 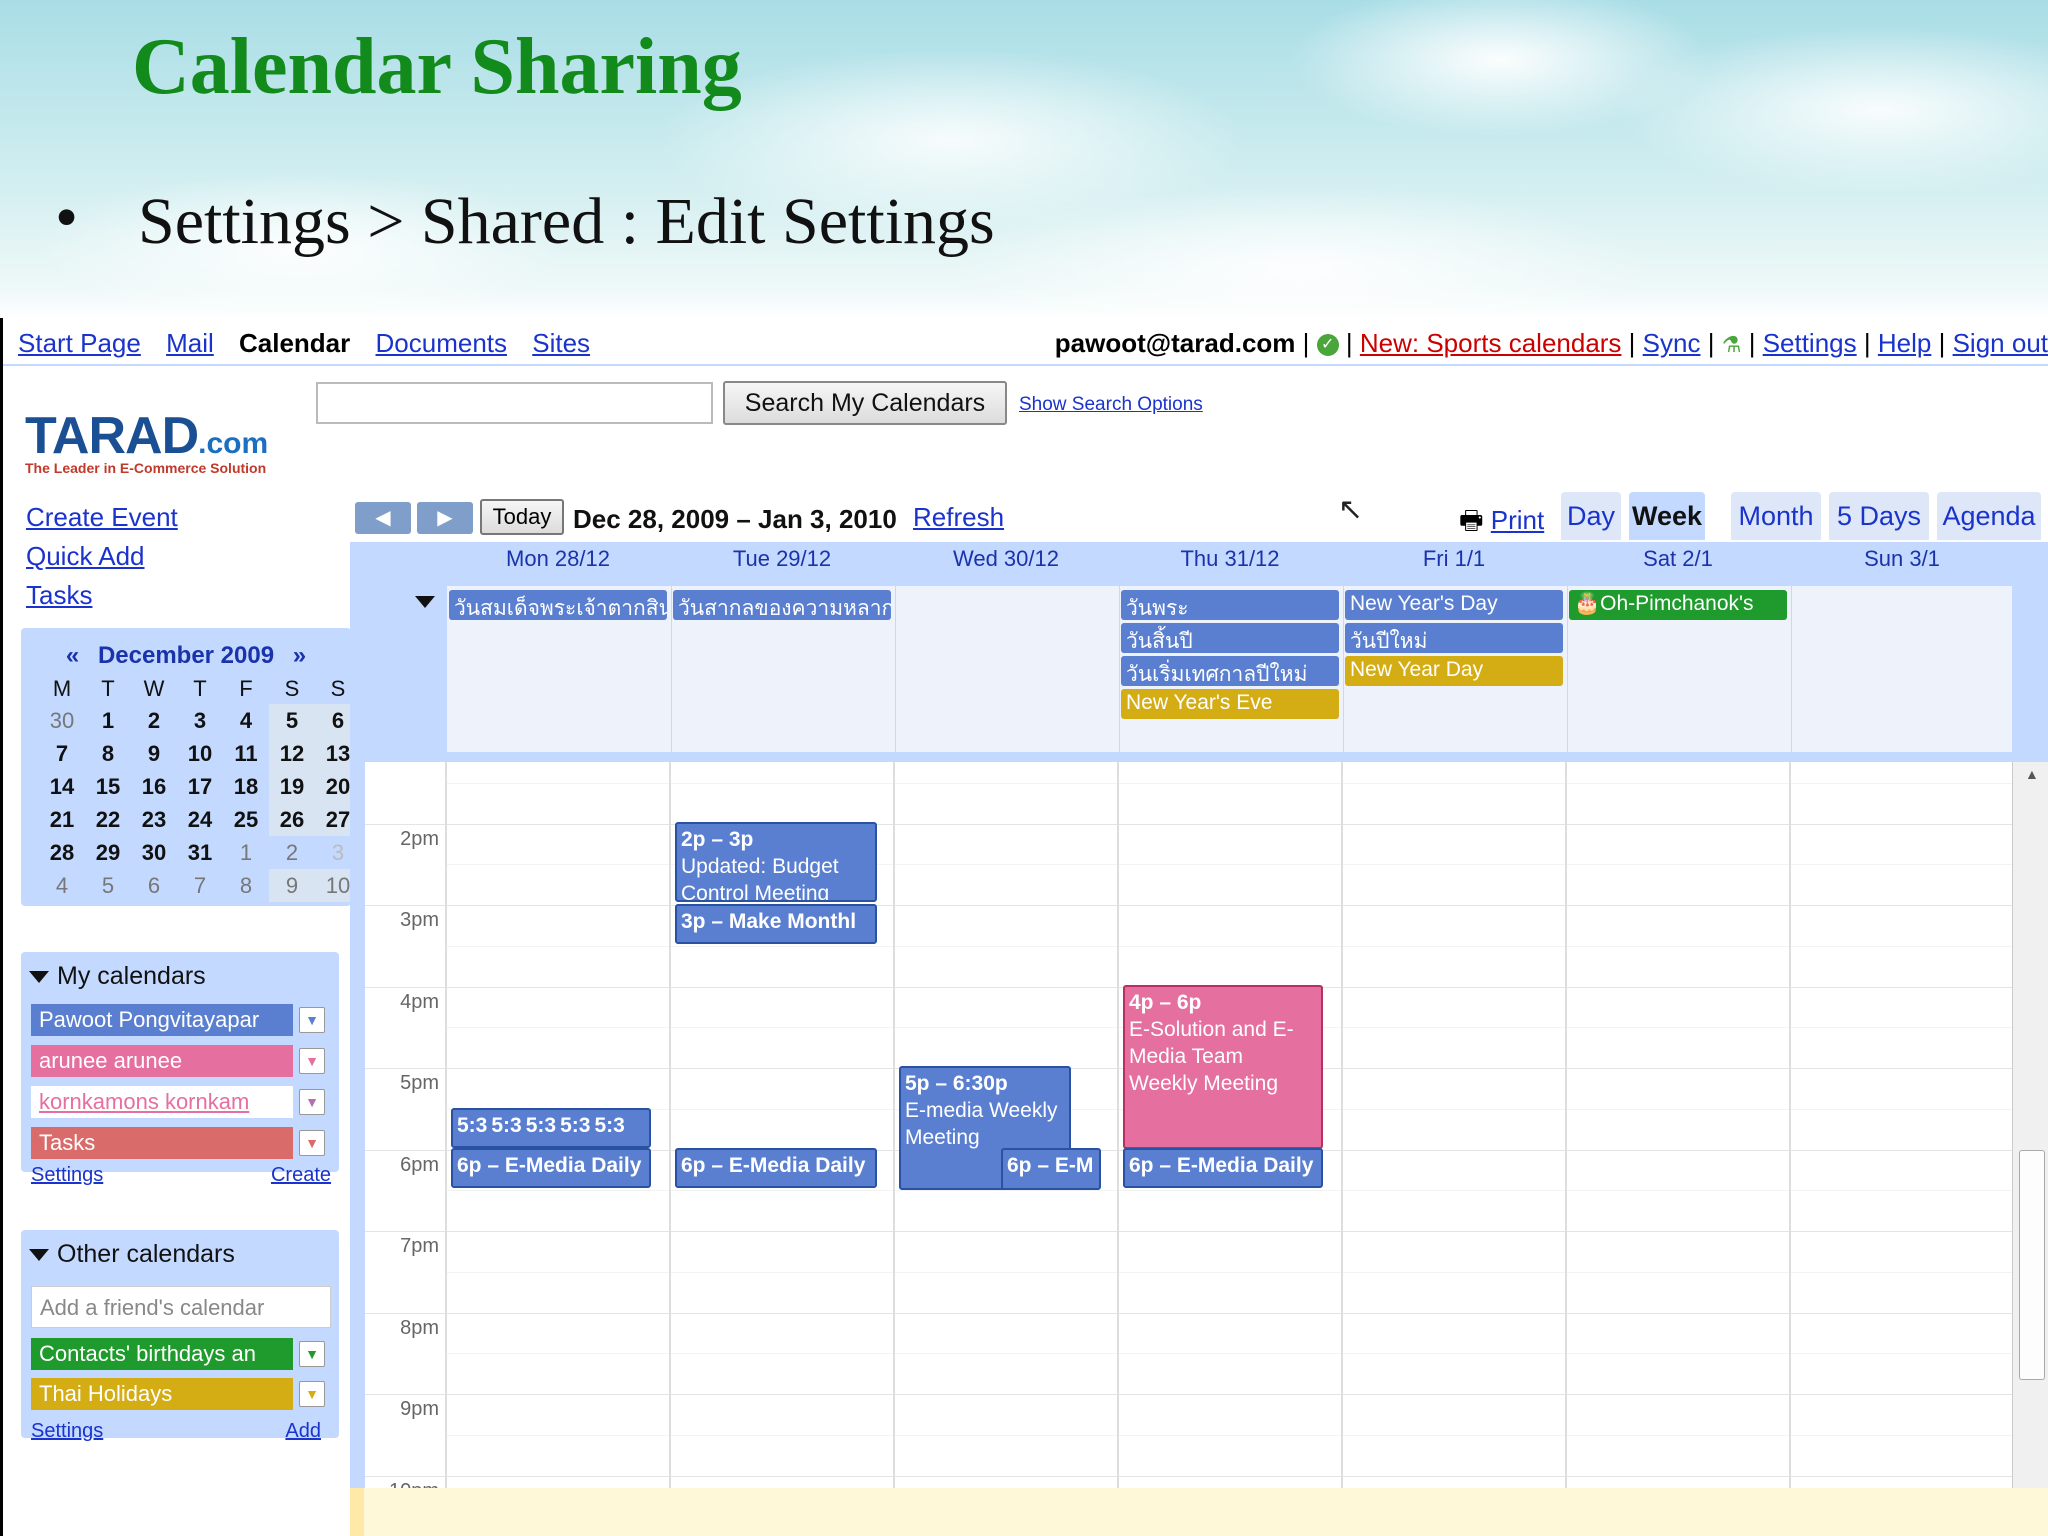 What do you see at coordinates (108, 753) in the screenshot?
I see `mini-day: 8` at bounding box center [108, 753].